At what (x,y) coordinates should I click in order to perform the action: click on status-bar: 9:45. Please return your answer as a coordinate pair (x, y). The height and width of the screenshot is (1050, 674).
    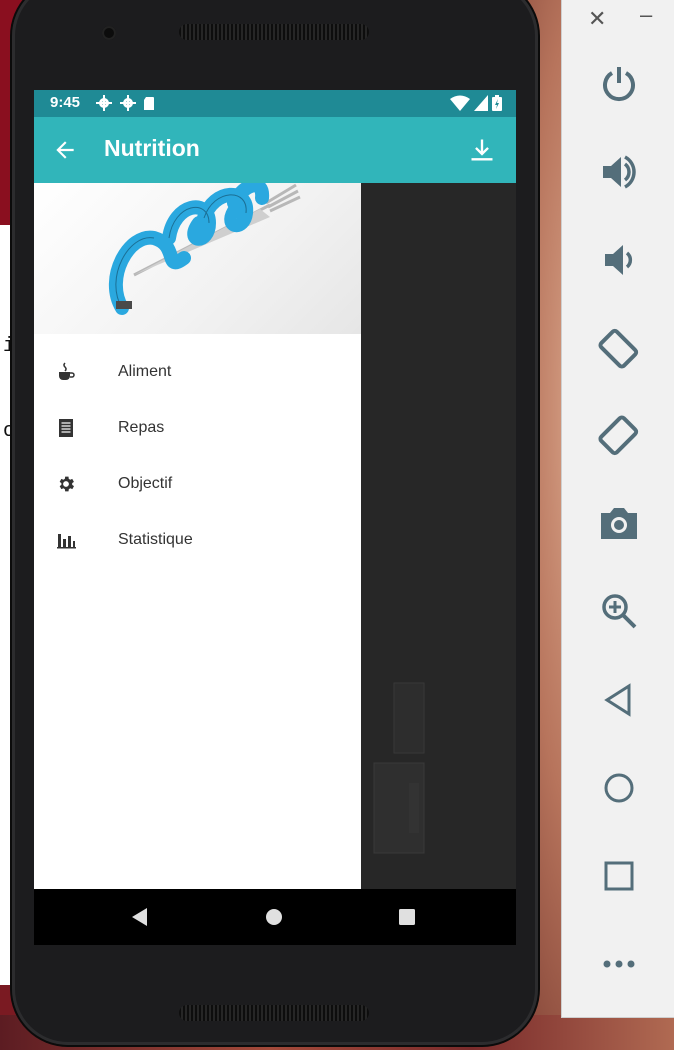
    Looking at the image, I should click on (275, 103).